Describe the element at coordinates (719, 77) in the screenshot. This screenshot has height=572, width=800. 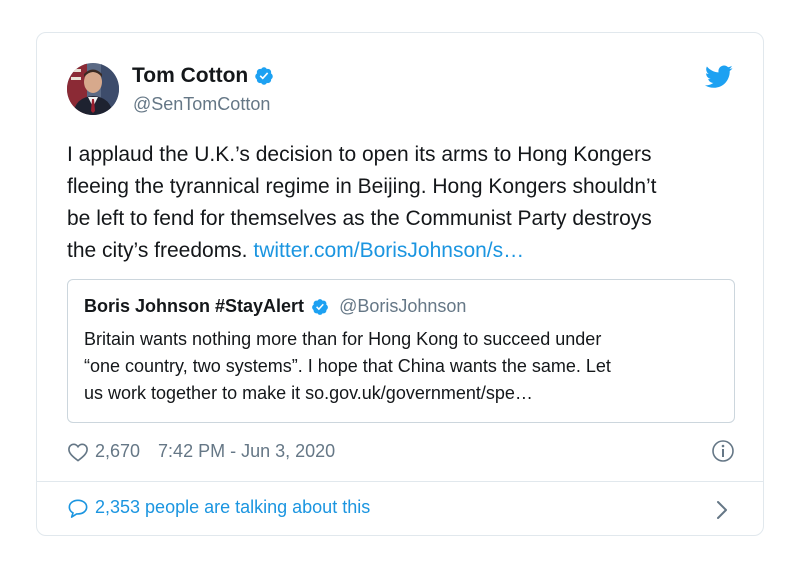
I see `twitter-bird-icon` at that location.